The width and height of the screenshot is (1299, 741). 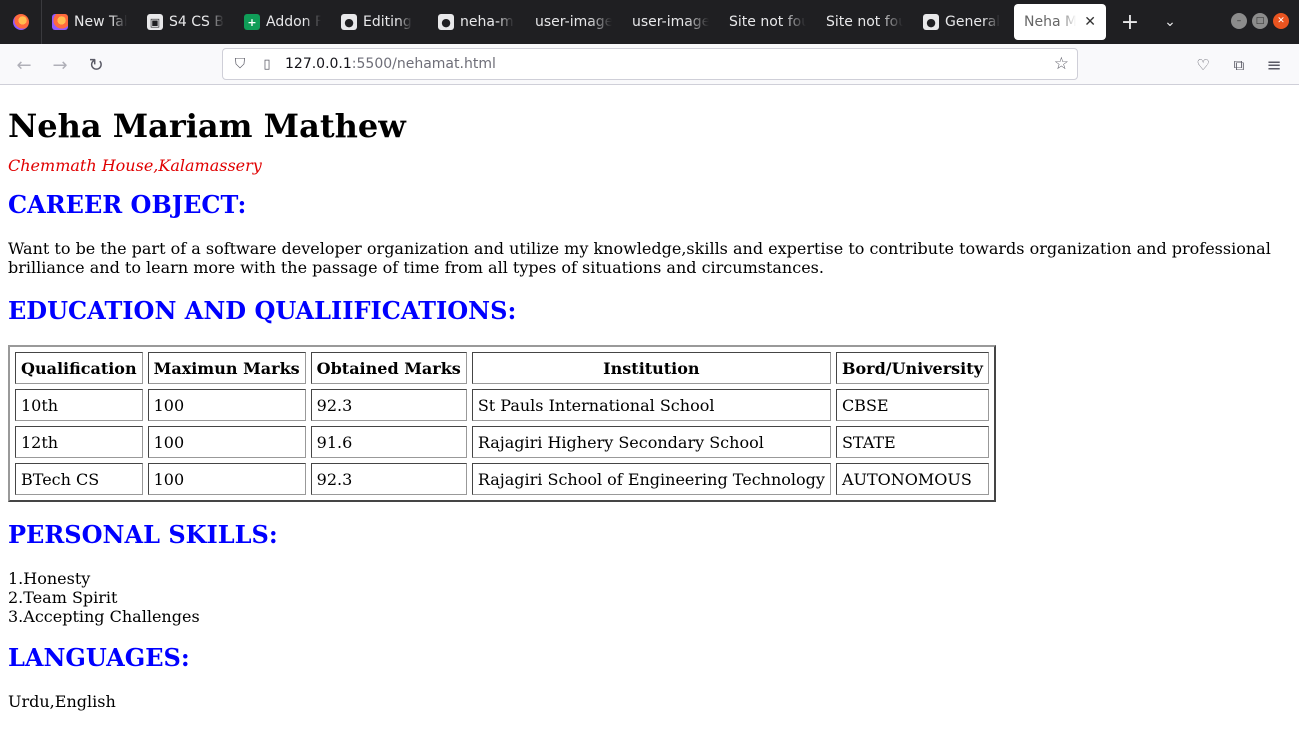 What do you see at coordinates (972, 22) in the screenshot?
I see `tab-label: General` at bounding box center [972, 22].